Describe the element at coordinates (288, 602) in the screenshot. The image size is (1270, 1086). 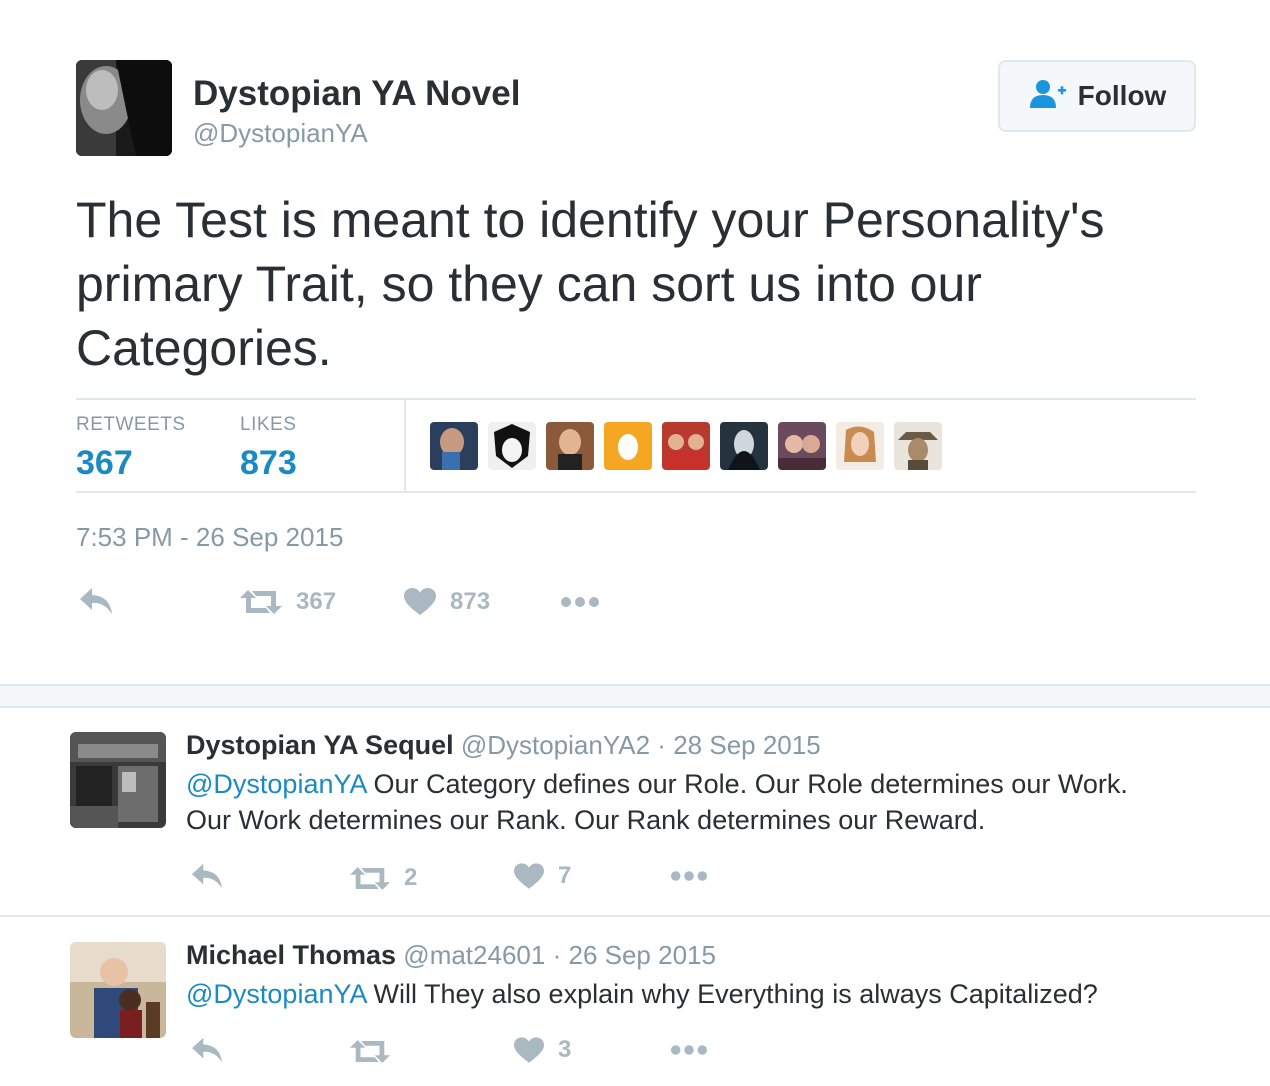
I see `retweet-button: 367` at that location.